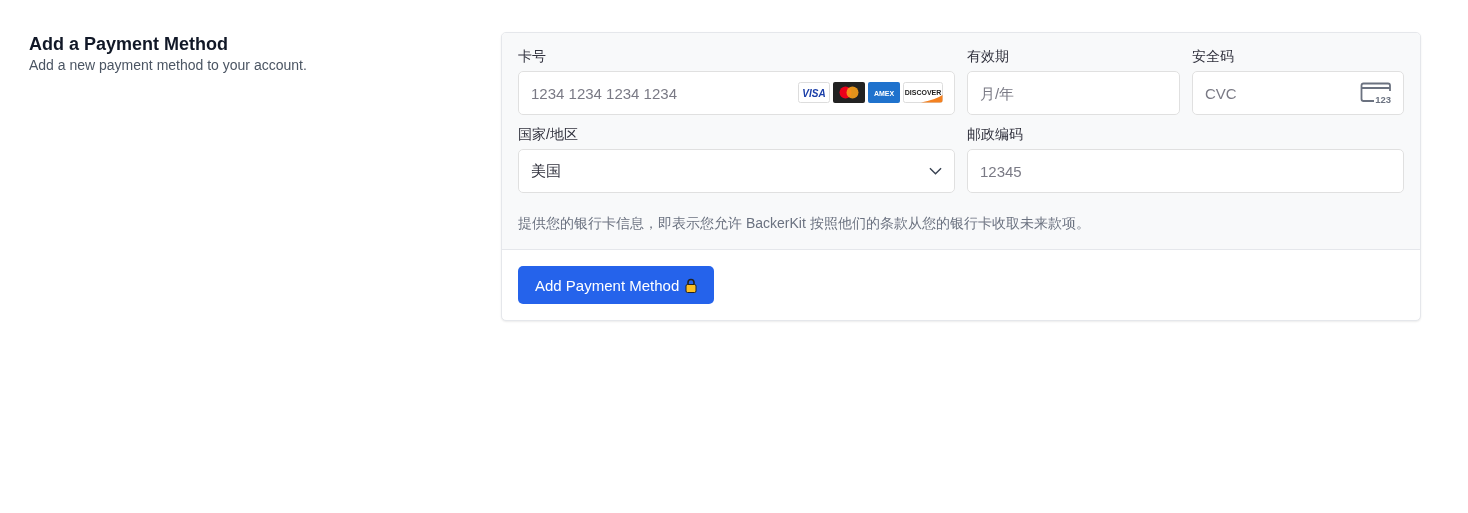  Describe the element at coordinates (935, 171) in the screenshot. I see `chevron-down-icon` at that location.